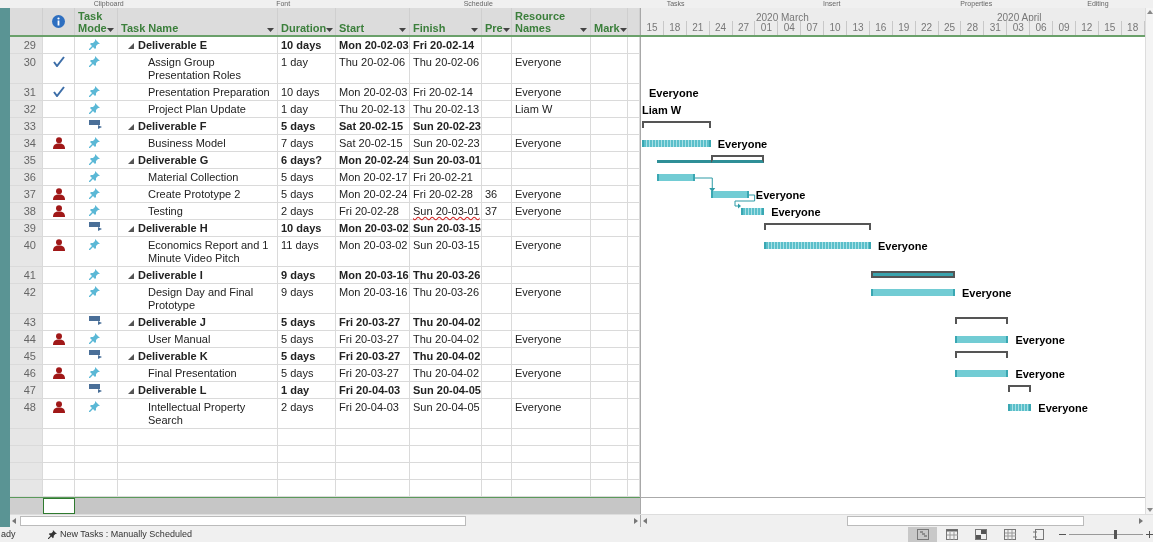  What do you see at coordinates (922, 534) in the screenshot?
I see `view-button` at bounding box center [922, 534].